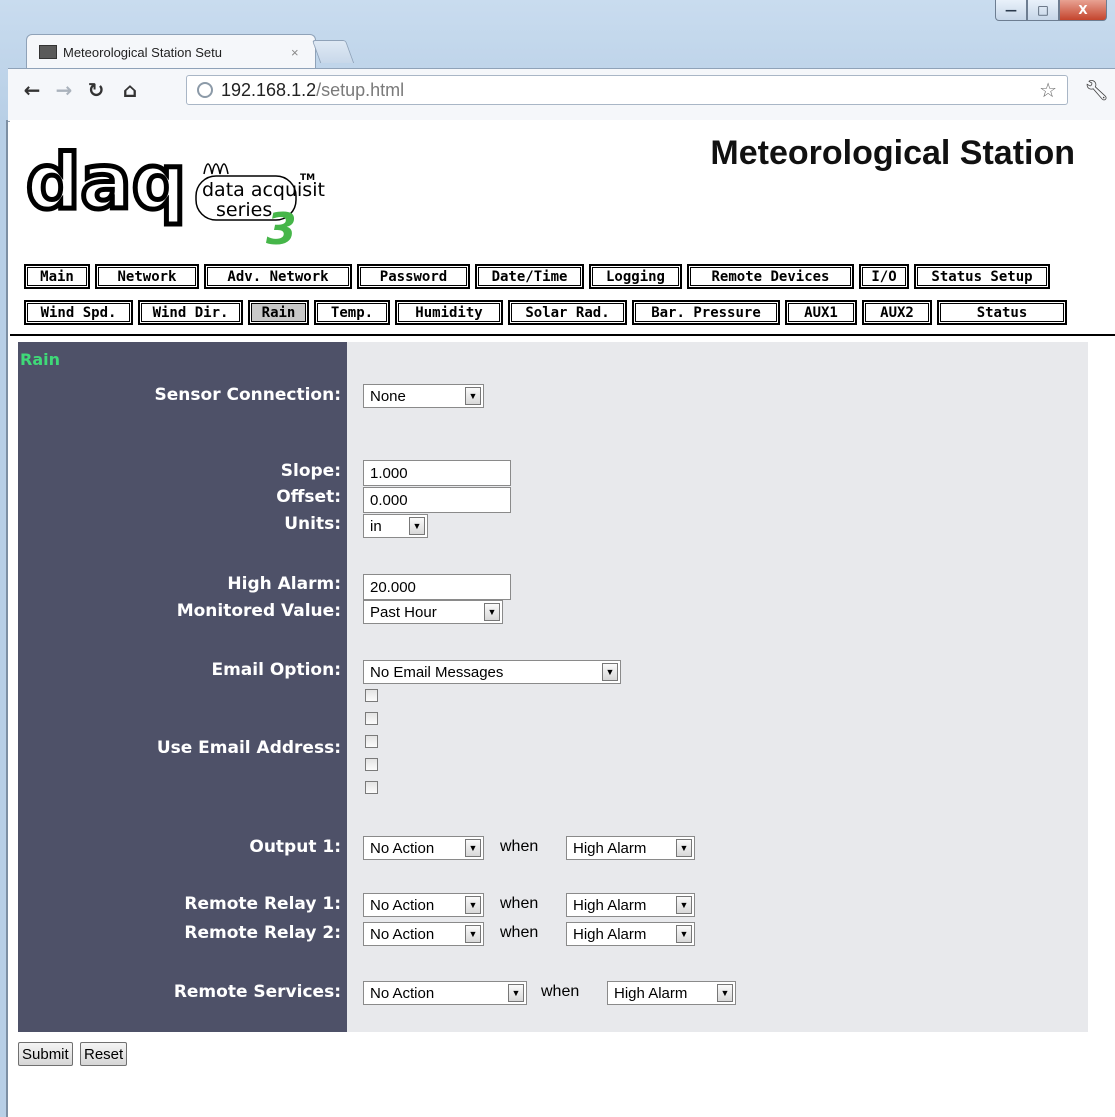  What do you see at coordinates (262, 904) in the screenshot?
I see `label-remote-relay-1: Remote Relay 1:` at bounding box center [262, 904].